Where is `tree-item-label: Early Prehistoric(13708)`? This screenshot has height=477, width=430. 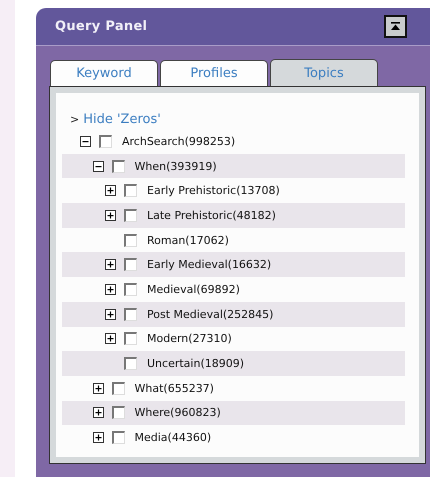
tree-item-label: Early Prehistoric(13708) is located at coordinates (213, 191).